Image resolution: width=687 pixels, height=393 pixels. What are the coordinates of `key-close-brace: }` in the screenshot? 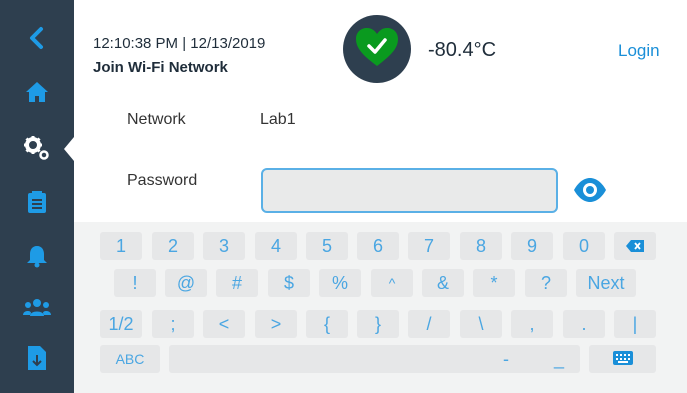 It's located at (378, 324).